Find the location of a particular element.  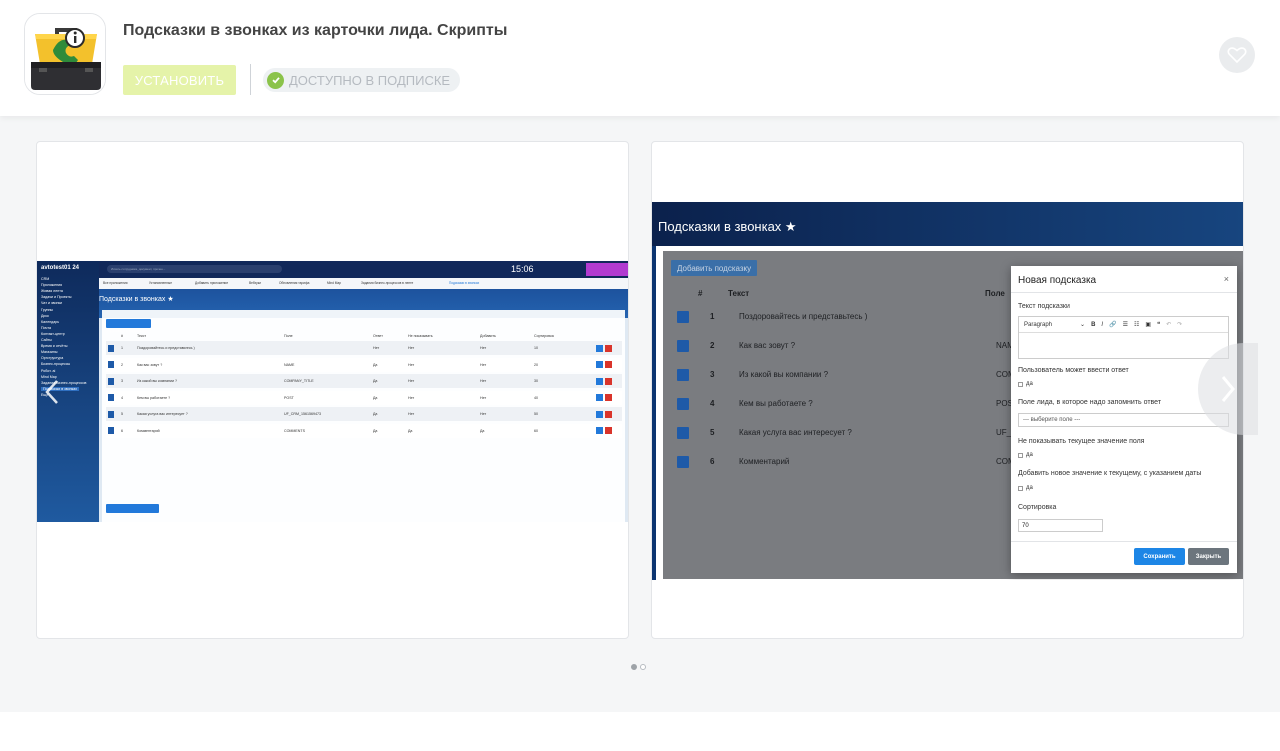

crm-sidebar-item: Диск is located at coordinates (45, 315).